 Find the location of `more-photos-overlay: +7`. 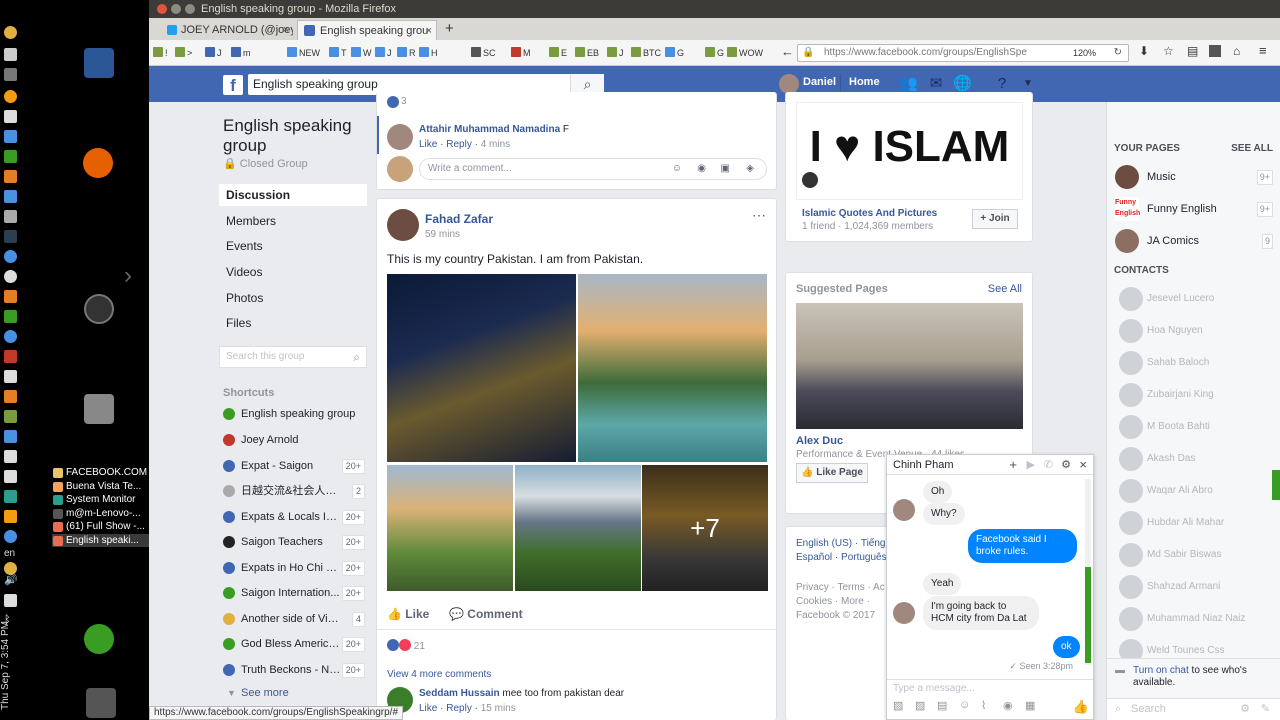

more-photos-overlay: +7 is located at coordinates (705, 528).